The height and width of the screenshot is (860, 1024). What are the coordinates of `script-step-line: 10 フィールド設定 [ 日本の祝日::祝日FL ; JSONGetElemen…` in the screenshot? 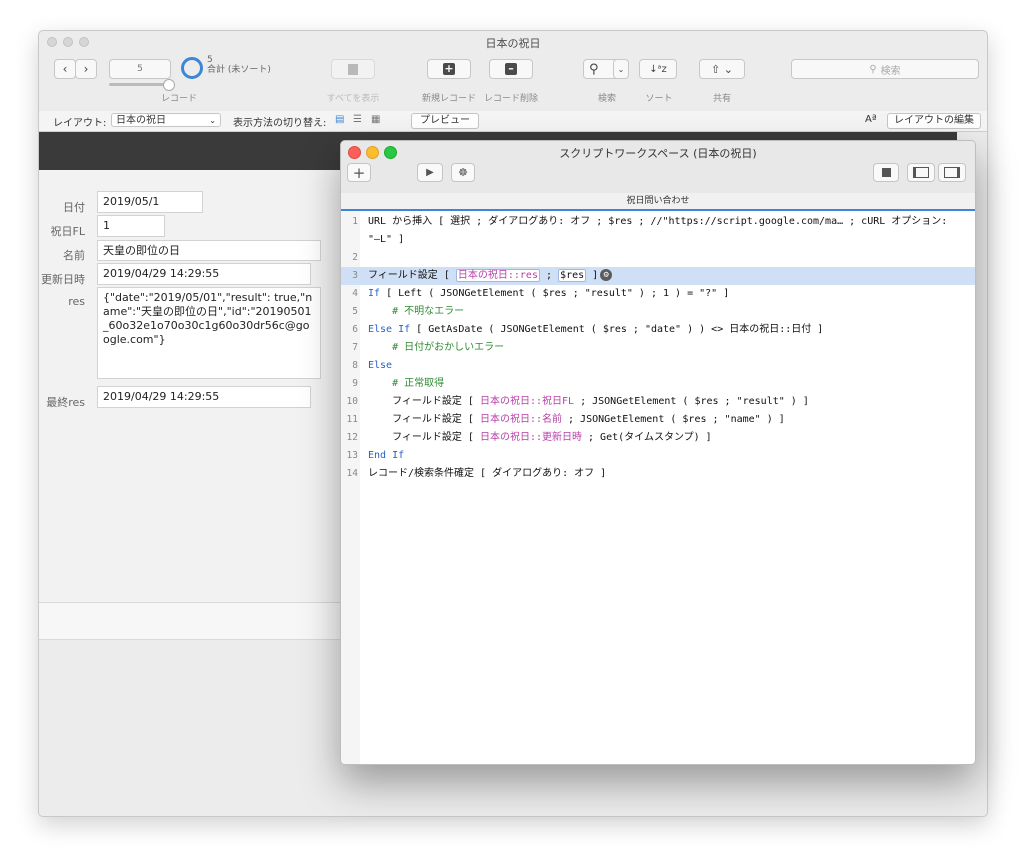 It's located at (658, 402).